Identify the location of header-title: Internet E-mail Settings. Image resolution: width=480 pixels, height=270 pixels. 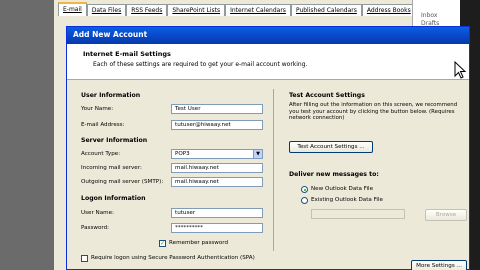
(127, 54).